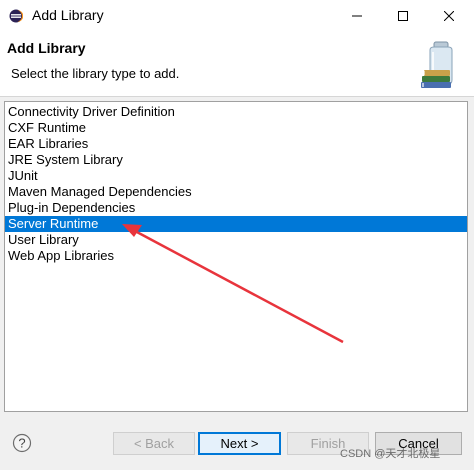 The height and width of the screenshot is (470, 474). I want to click on list-item: Plug-in Dependencies, so click(236, 208).